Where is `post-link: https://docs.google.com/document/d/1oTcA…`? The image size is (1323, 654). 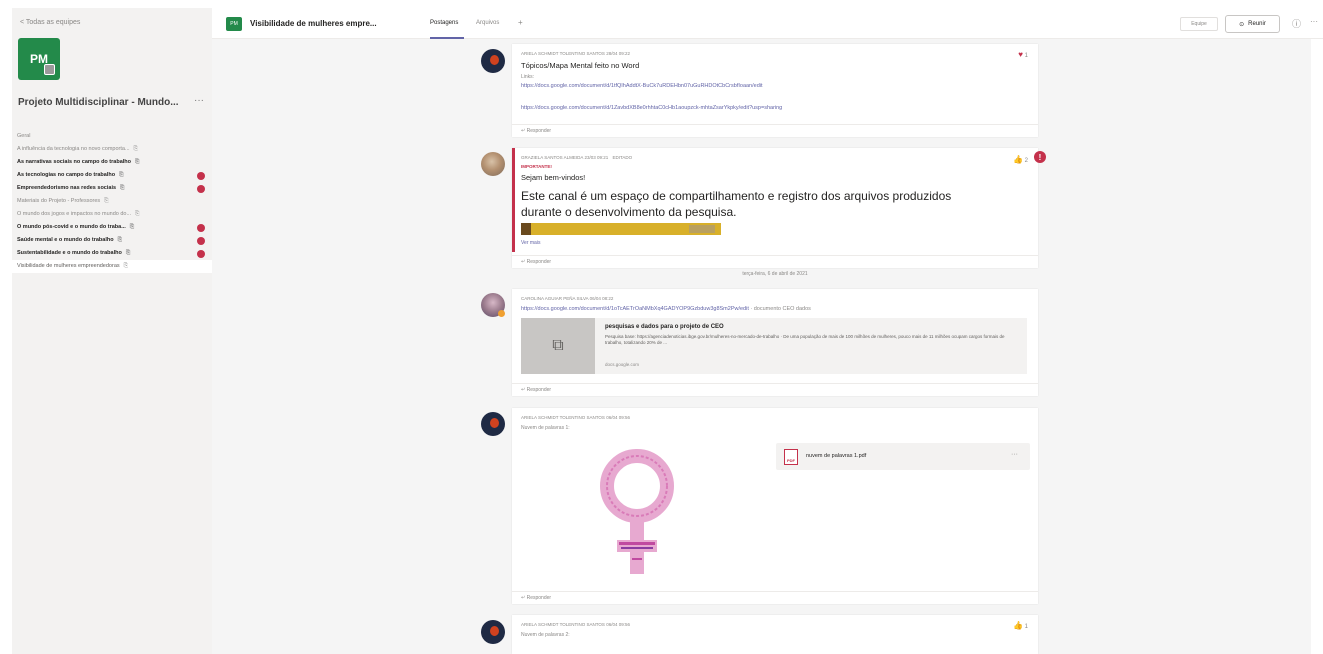 post-link: https://docs.google.com/document/d/1oTcA… is located at coordinates (666, 309).